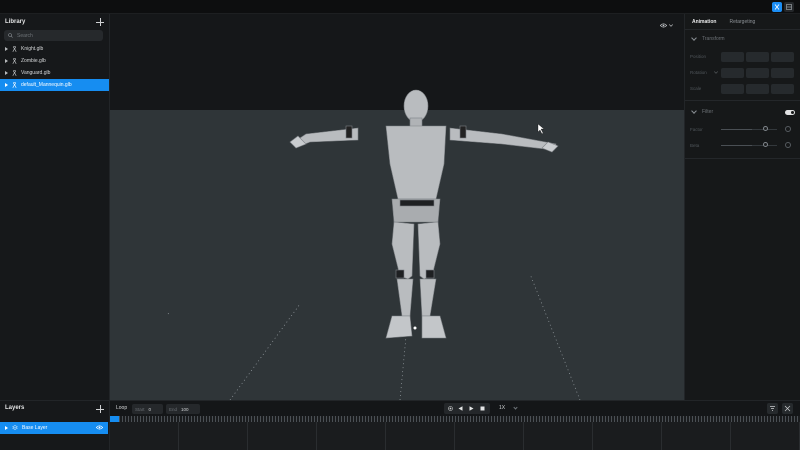  What do you see at coordinates (32, 49) in the screenshot?
I see `library-item-label: Knight.glb` at bounding box center [32, 49].